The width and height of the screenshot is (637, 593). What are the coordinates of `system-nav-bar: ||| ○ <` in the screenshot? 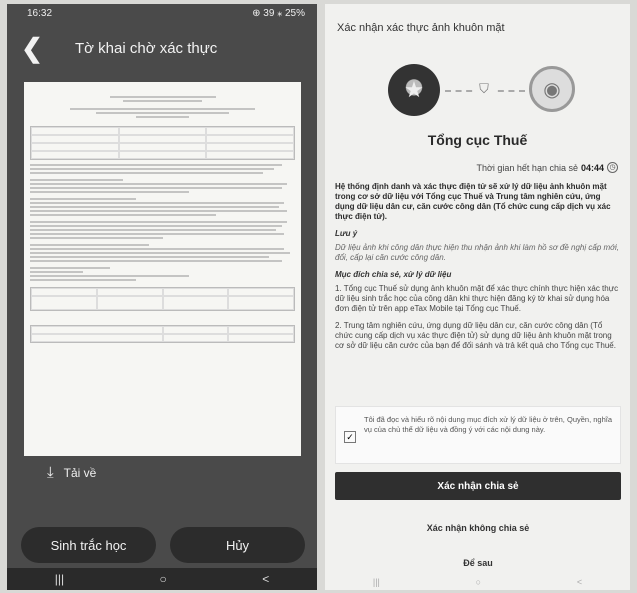 It's located at (162, 579).